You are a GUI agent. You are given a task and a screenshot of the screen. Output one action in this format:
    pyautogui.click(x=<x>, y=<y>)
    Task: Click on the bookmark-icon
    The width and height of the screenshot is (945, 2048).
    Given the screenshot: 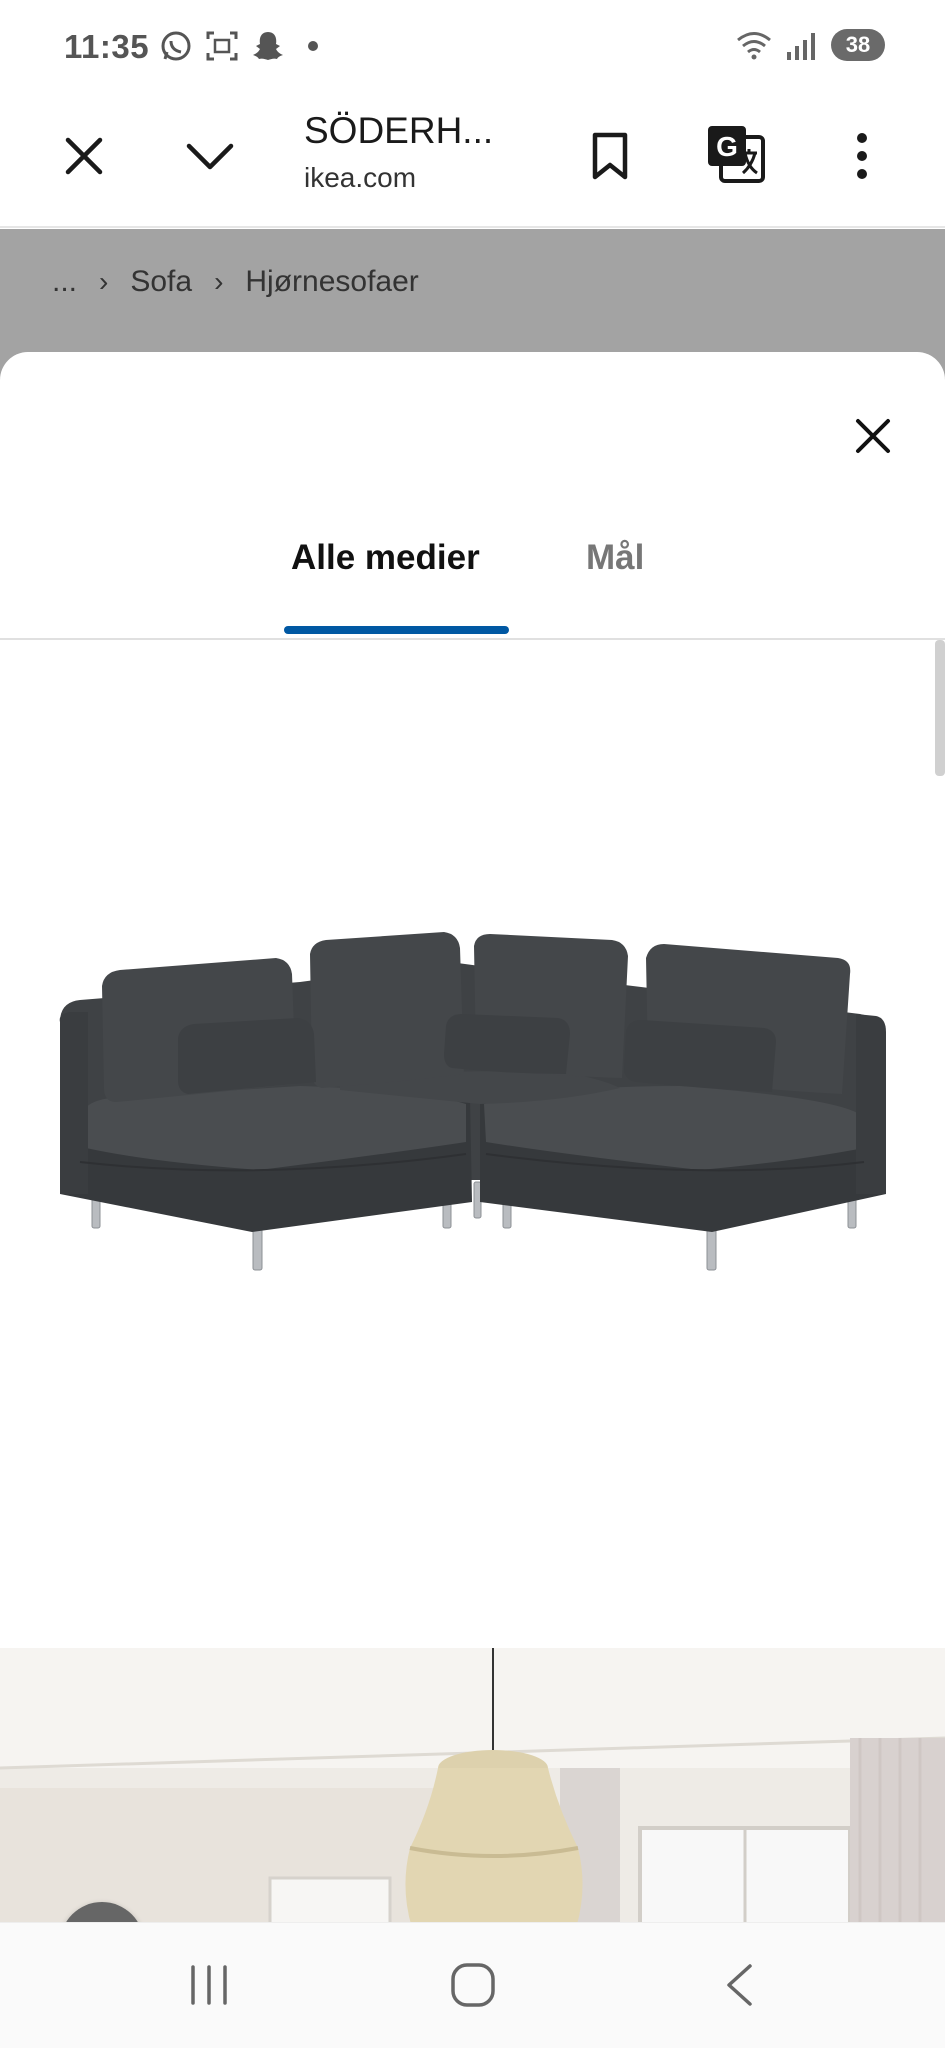 What is the action you would take?
    pyautogui.click(x=610, y=156)
    